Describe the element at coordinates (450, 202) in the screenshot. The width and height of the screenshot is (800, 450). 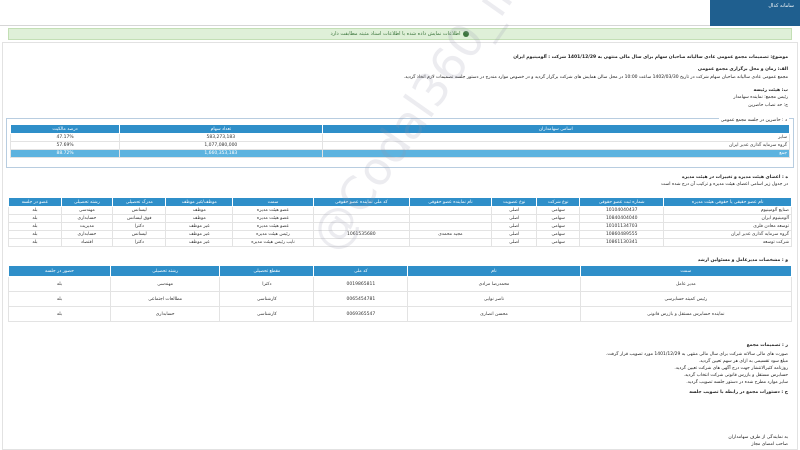
I see `col-representative: نام نماینده عضو حقوقی` at that location.